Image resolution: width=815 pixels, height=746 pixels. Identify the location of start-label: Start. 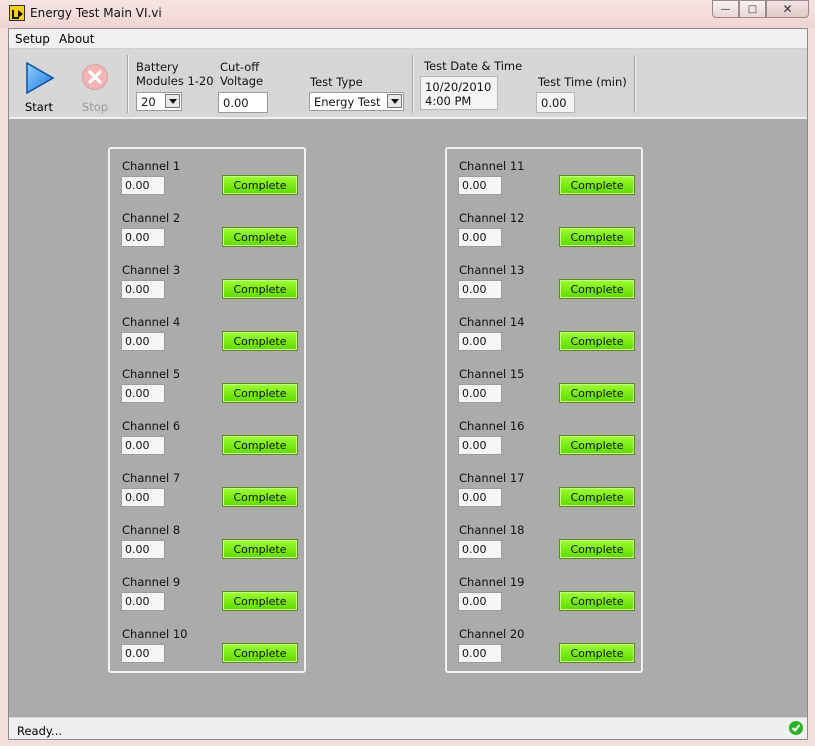
(39, 107).